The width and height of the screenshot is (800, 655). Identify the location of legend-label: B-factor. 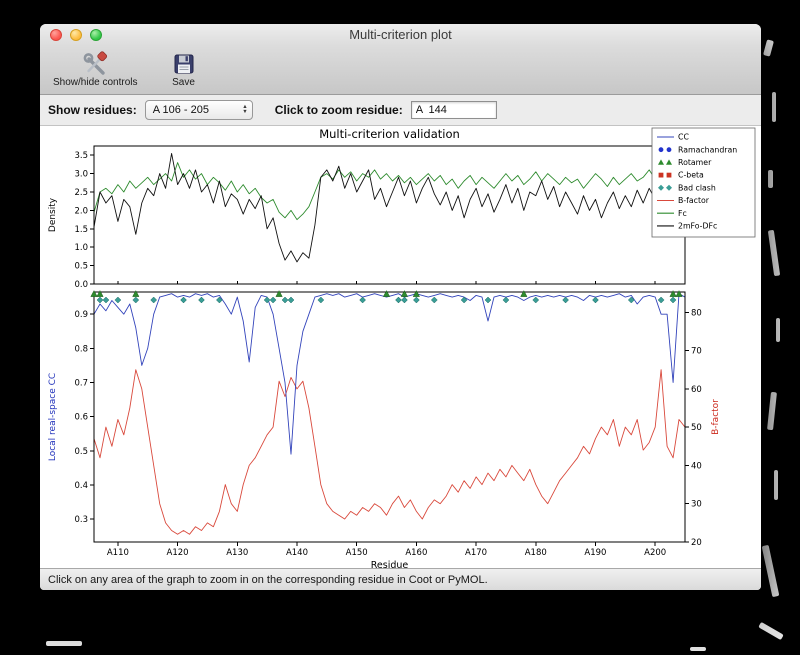
(694, 200).